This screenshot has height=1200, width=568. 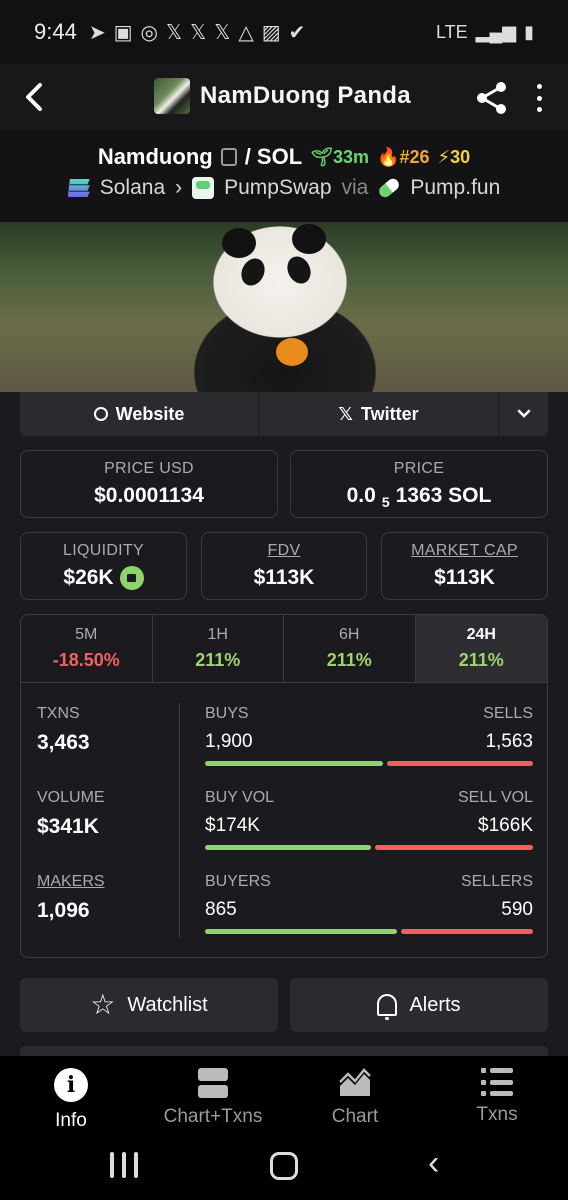 What do you see at coordinates (155, 156) in the screenshot?
I see `token-name: Namduong` at bounding box center [155, 156].